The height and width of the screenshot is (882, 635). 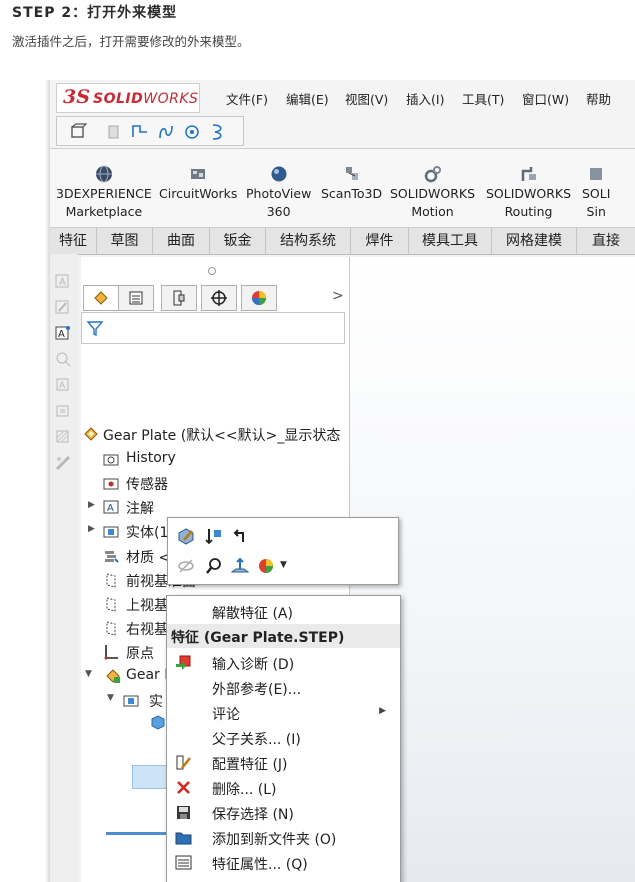 I want to click on cube-view-icon, so click(x=78, y=132).